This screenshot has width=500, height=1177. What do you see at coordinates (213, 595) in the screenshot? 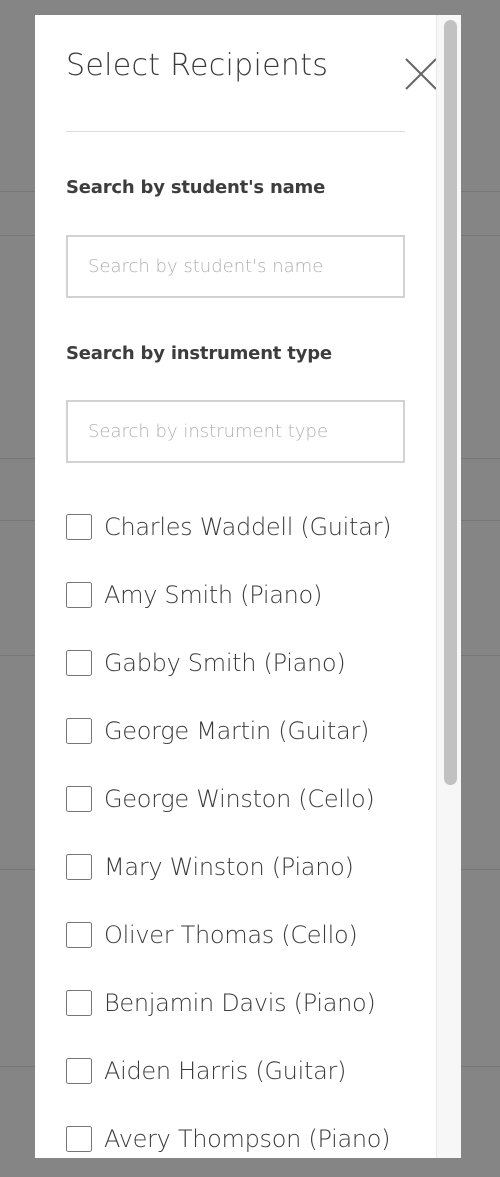
I see `recipient-label: Amy Smith (Piano)` at bounding box center [213, 595].